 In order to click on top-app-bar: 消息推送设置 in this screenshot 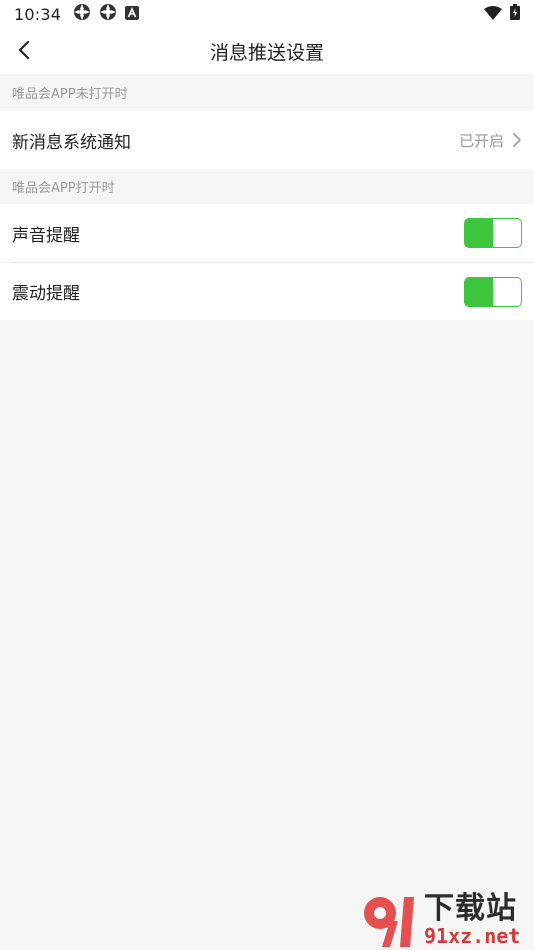, I will do `click(267, 51)`.